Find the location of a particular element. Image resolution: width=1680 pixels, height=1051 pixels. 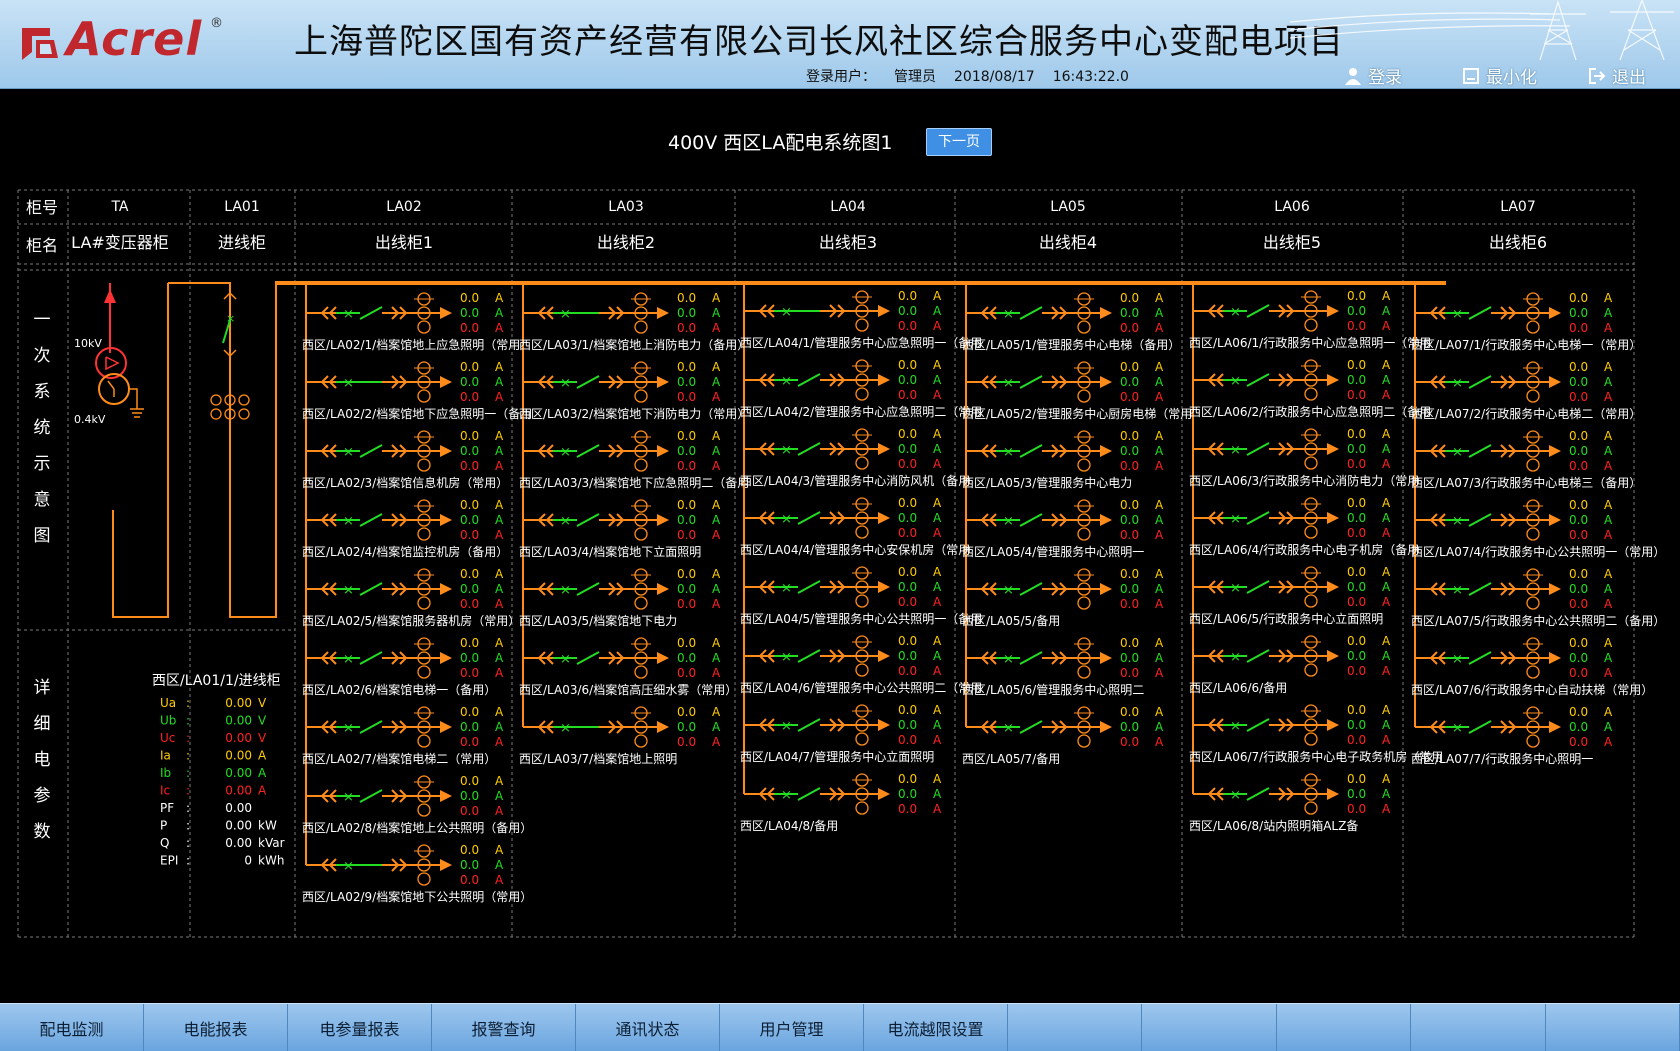

login-user-label: 登录用户： is located at coordinates (841, 77).